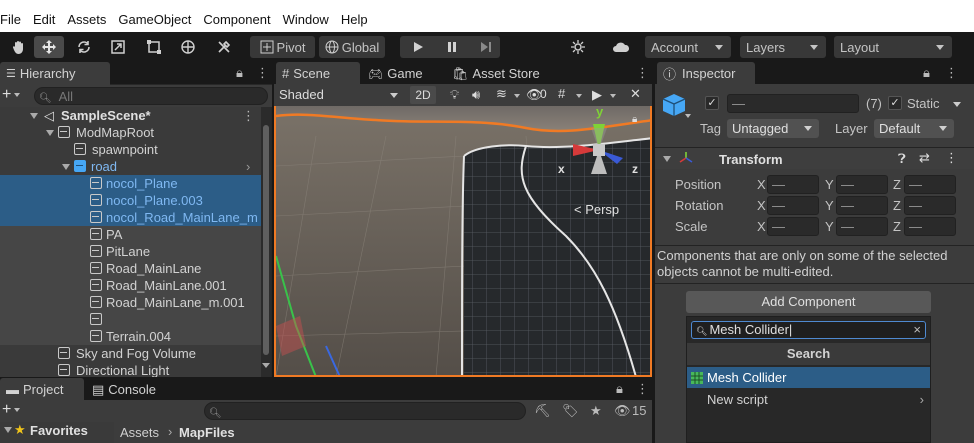 Image resolution: width=974 pixels, height=443 pixels. Describe the element at coordinates (57, 432) in the screenshot. I see `favorites-row: ★ Favorites` at that location.